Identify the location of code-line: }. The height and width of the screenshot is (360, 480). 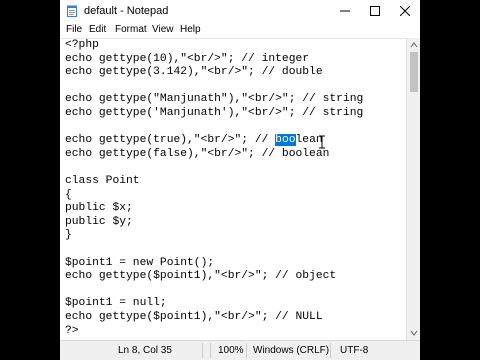
(68, 235).